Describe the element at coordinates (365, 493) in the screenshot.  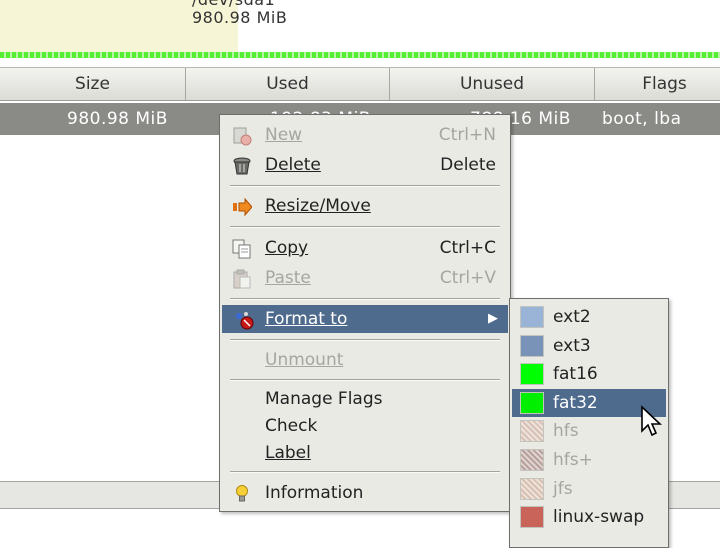
I see `menu-item-information: Information` at that location.